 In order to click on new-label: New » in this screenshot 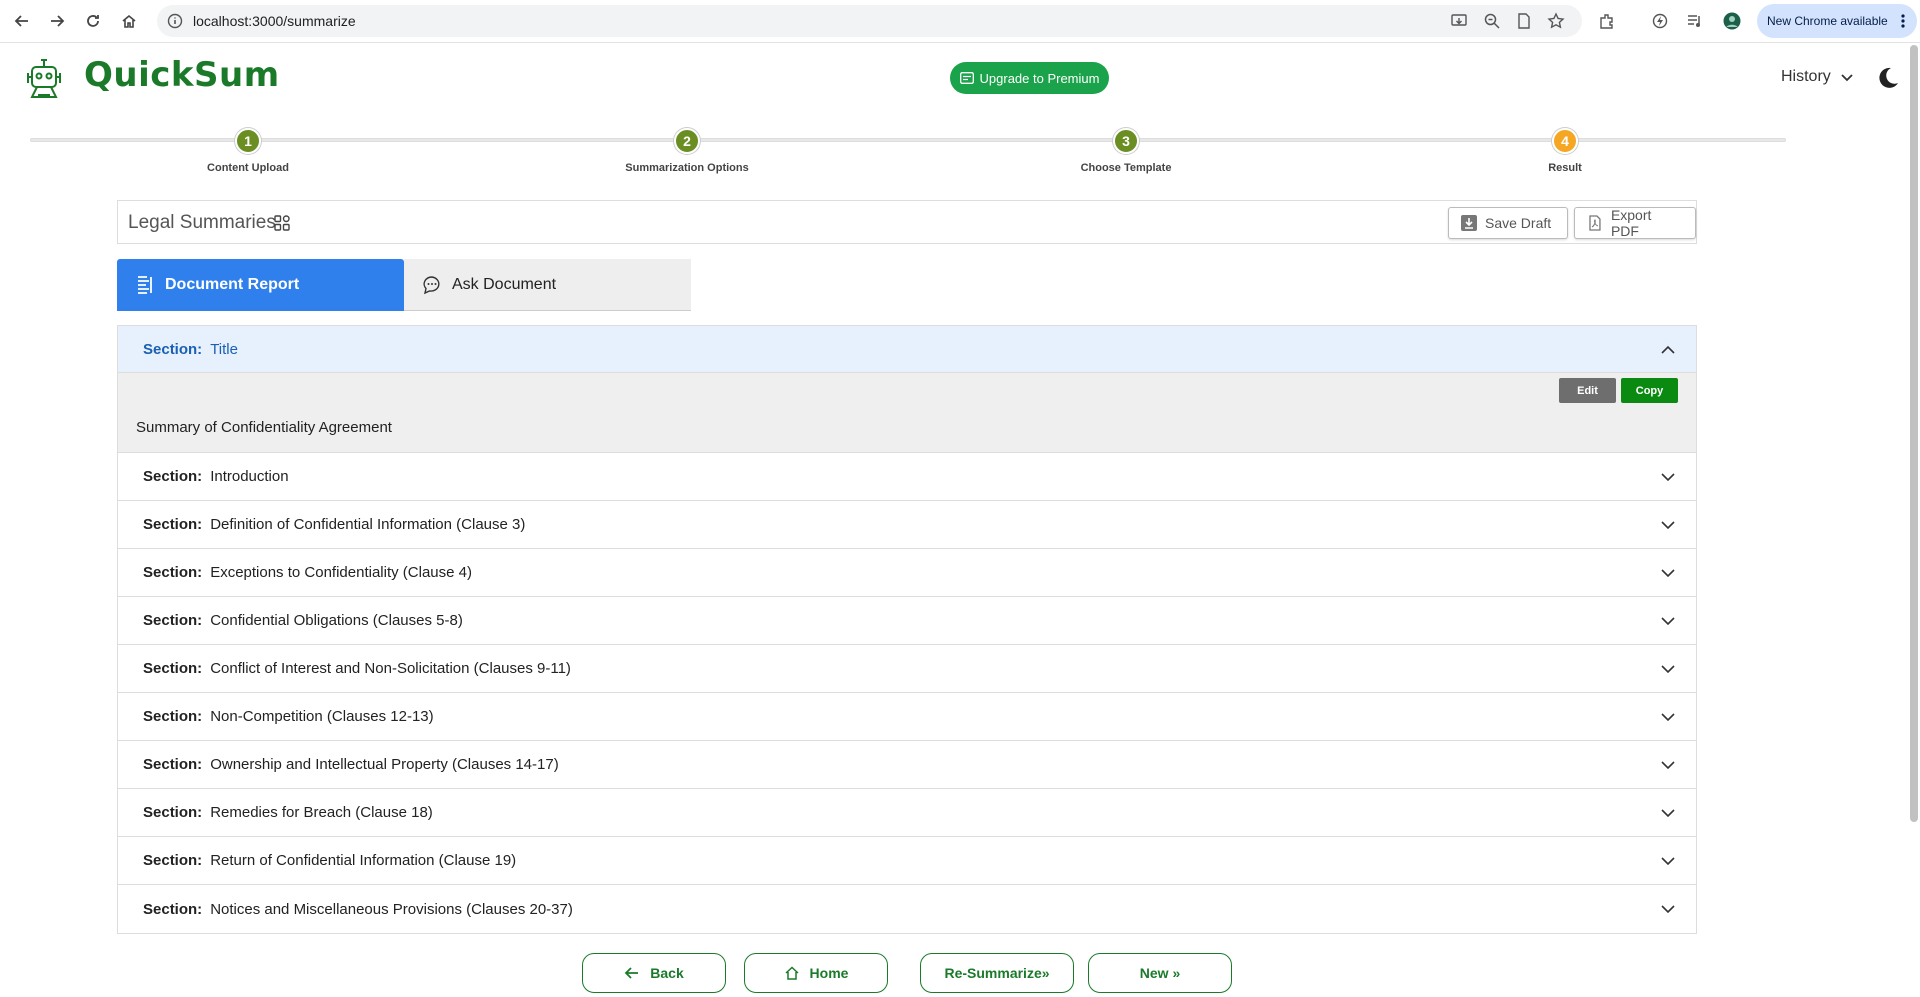, I will do `click(1160, 973)`.